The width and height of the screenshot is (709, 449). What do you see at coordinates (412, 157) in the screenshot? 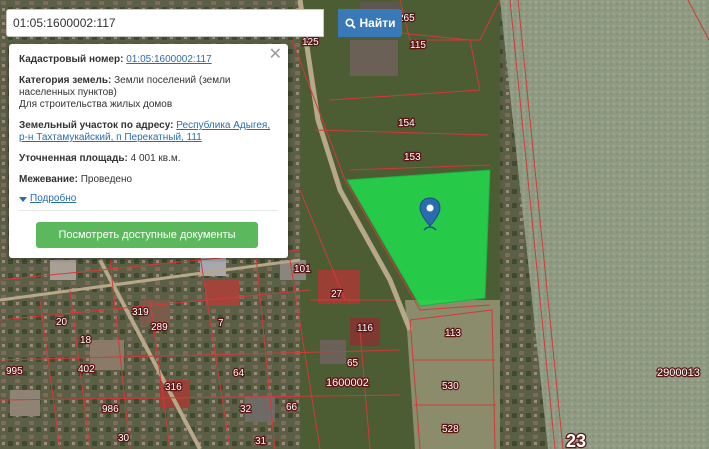
I see `label-153: 153` at bounding box center [412, 157].